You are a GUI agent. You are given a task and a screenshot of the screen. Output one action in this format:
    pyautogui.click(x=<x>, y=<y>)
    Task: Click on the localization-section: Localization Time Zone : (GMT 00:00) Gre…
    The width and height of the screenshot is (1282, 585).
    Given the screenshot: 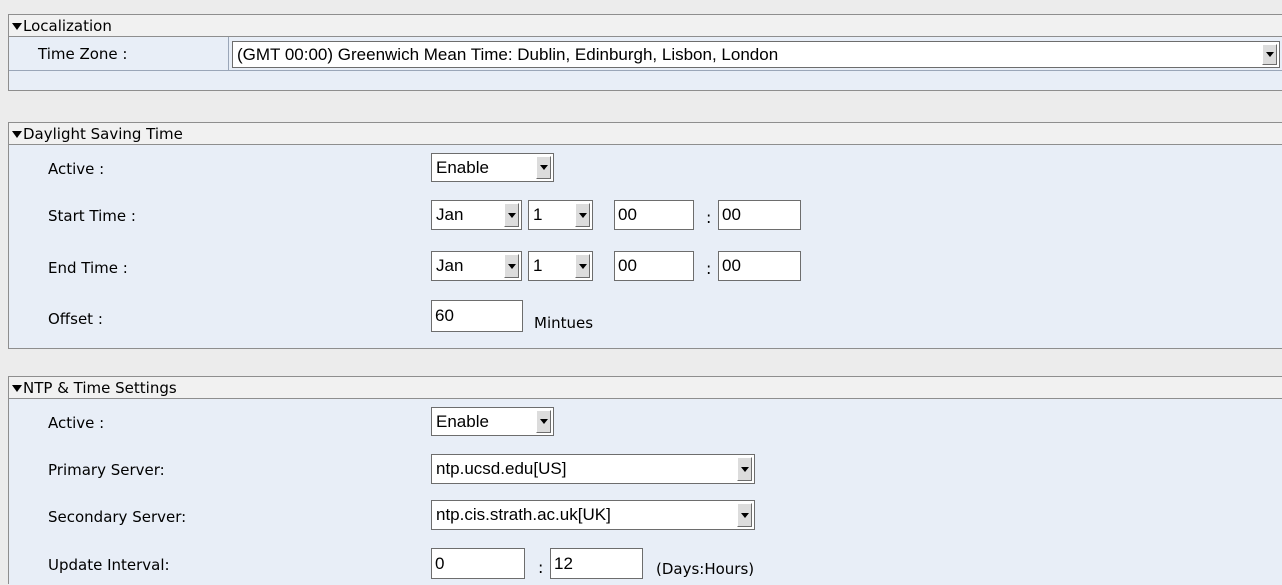 What is the action you would take?
    pyautogui.click(x=645, y=52)
    